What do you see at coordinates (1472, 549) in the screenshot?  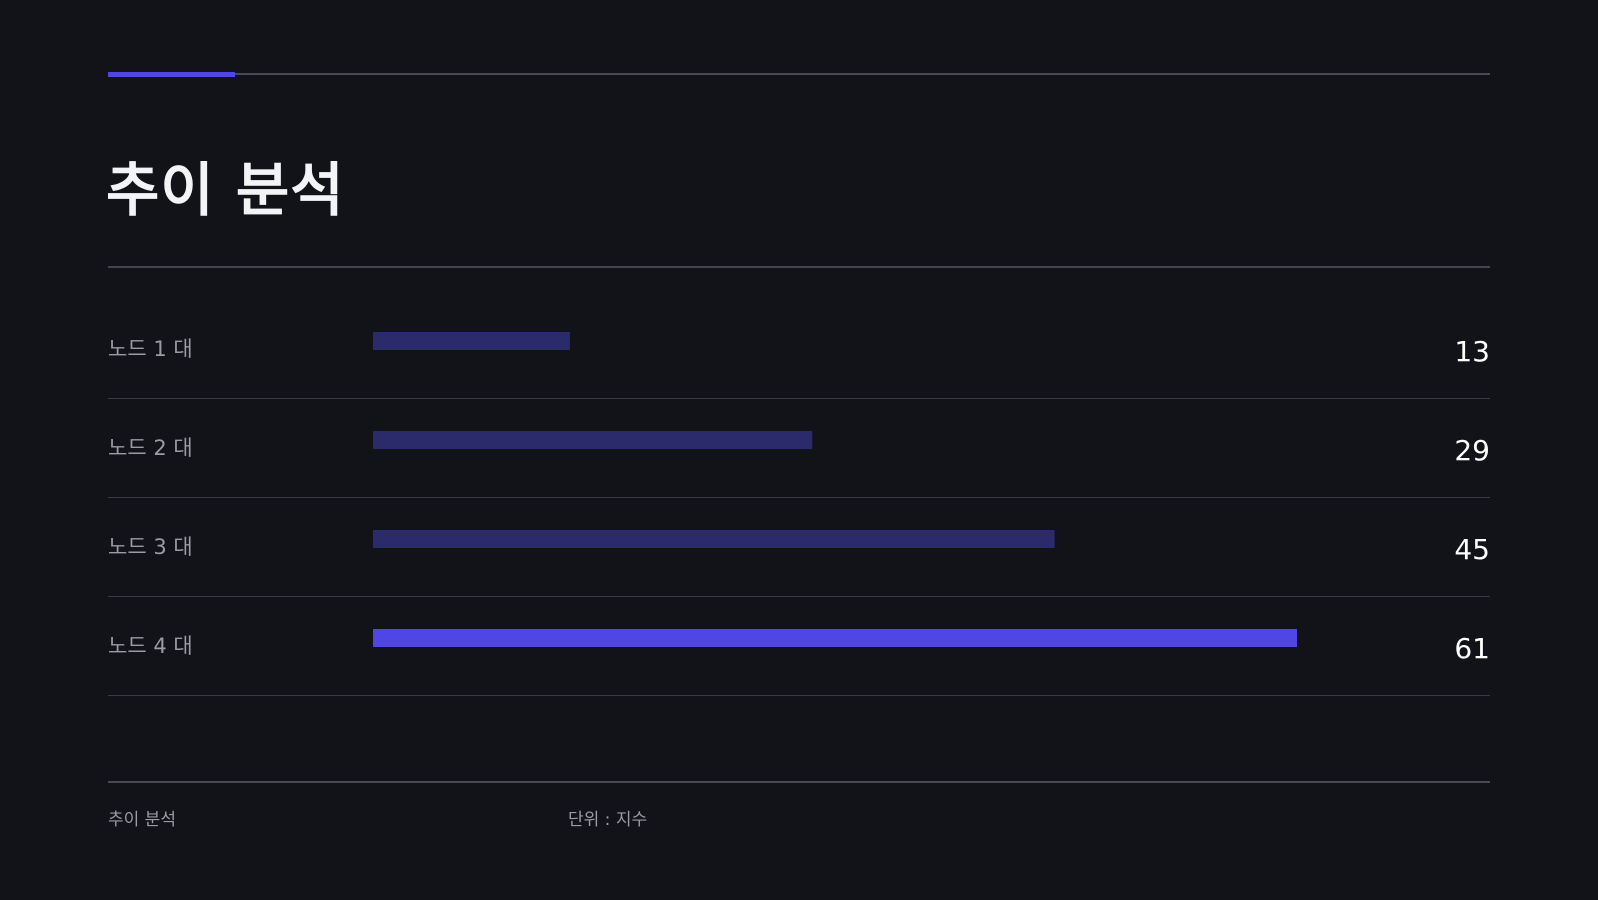 I see `value-label: 45` at bounding box center [1472, 549].